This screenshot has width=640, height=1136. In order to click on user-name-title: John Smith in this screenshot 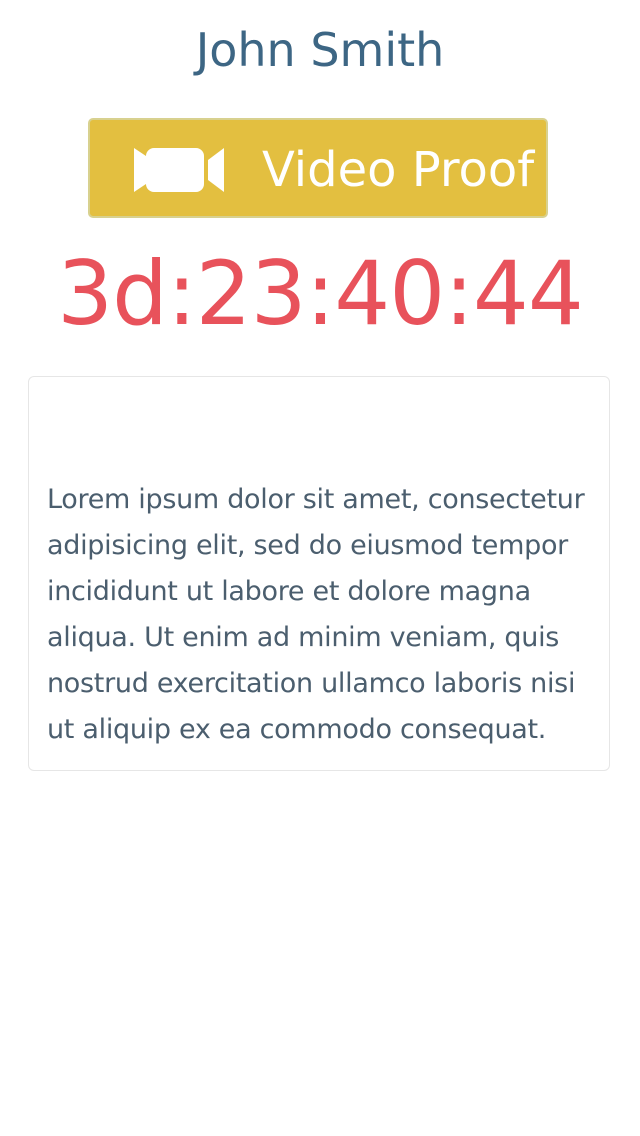, I will do `click(320, 50)`.